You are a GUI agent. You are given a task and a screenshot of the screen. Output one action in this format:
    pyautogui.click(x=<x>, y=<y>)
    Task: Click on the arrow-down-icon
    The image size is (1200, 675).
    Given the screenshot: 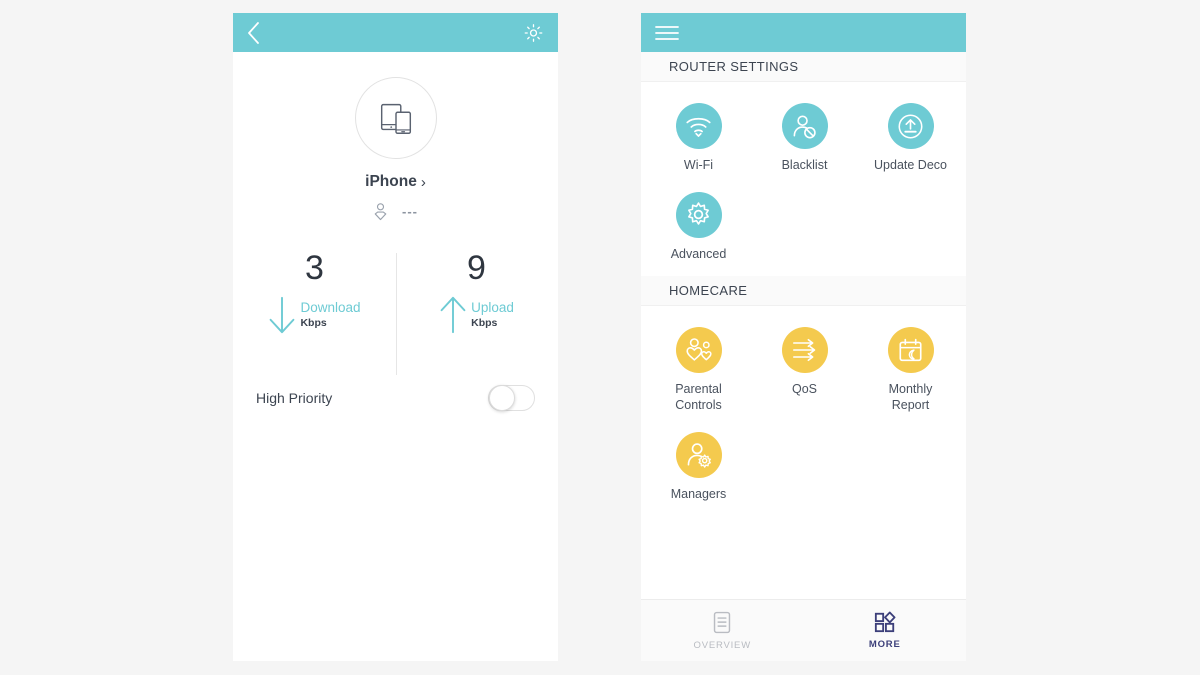 What is the action you would take?
    pyautogui.click(x=282, y=315)
    